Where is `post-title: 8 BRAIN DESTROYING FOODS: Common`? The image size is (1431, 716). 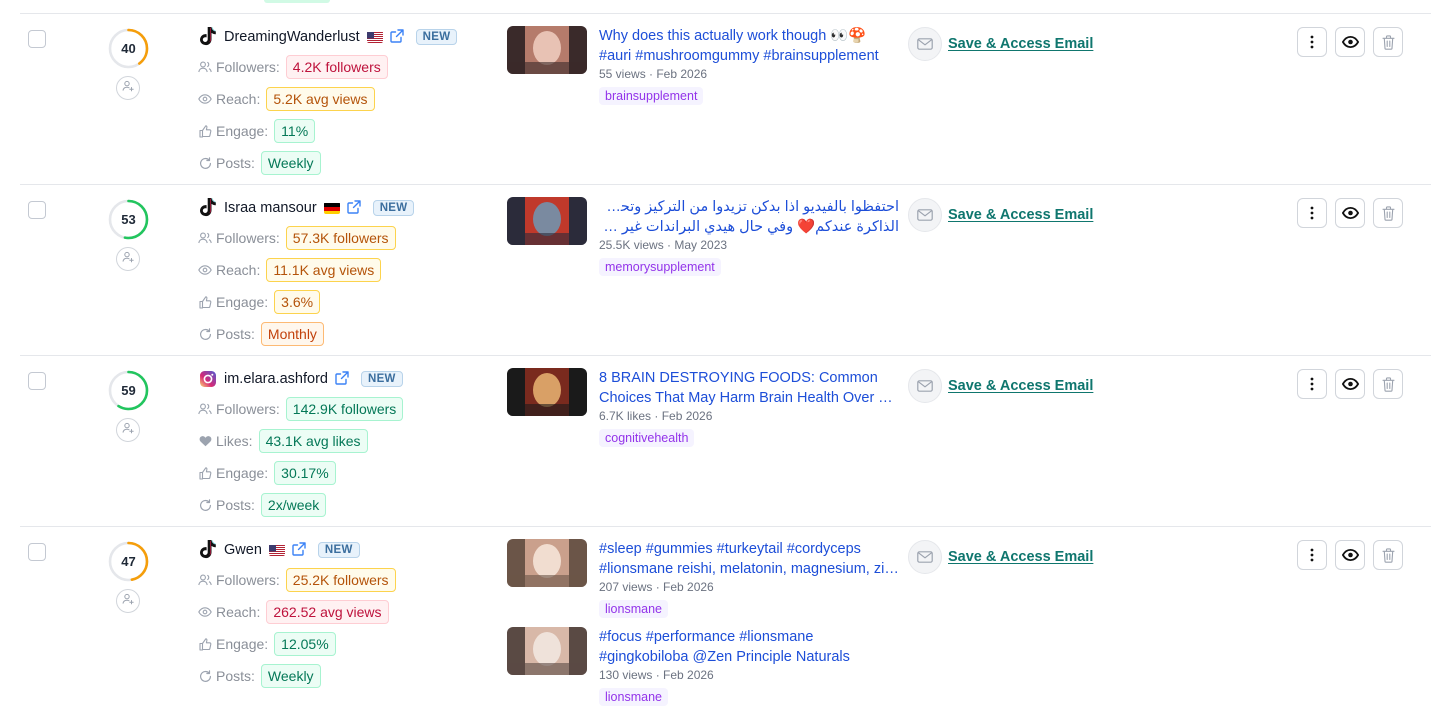 post-title: 8 BRAIN DESTROYING FOODS: Common is located at coordinates (749, 378).